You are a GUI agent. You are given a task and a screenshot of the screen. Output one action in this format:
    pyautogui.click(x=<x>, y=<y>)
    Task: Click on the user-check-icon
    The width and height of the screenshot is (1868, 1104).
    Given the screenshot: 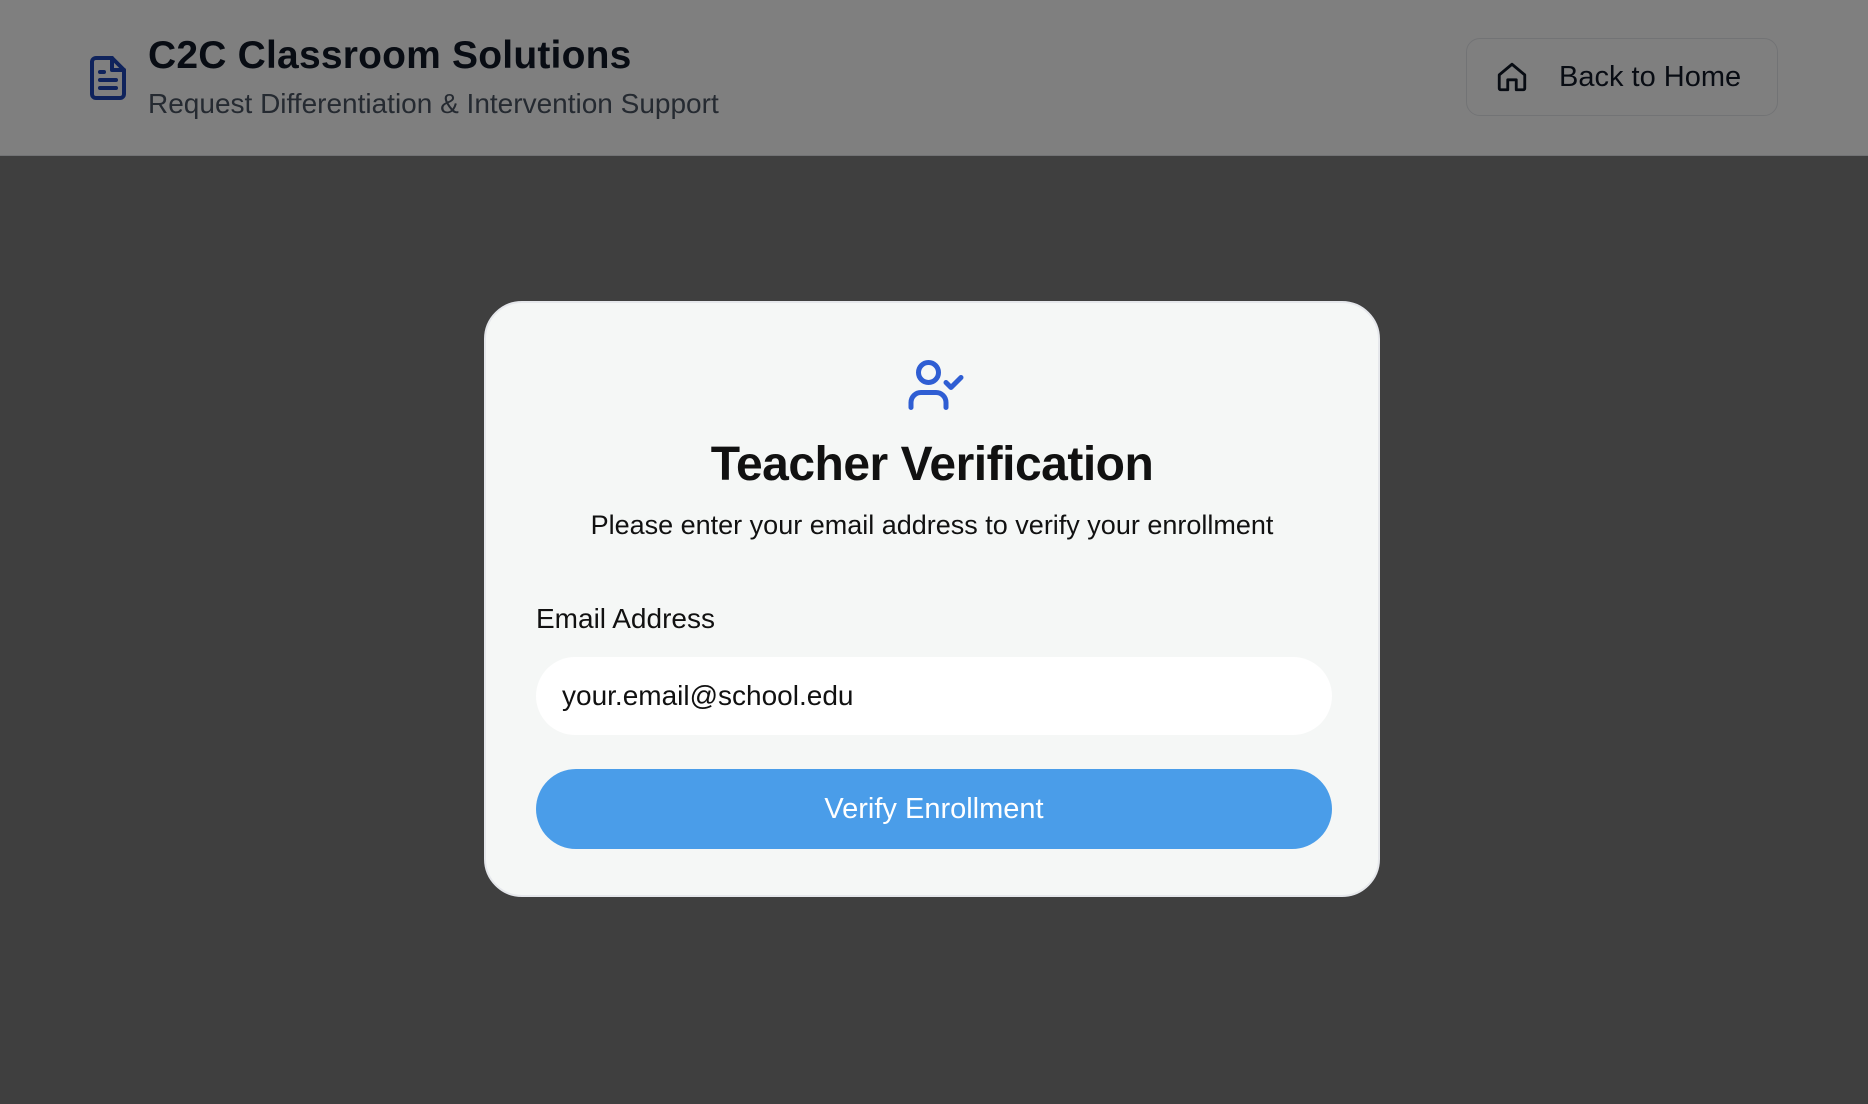 What is the action you would take?
    pyautogui.click(x=936, y=385)
    